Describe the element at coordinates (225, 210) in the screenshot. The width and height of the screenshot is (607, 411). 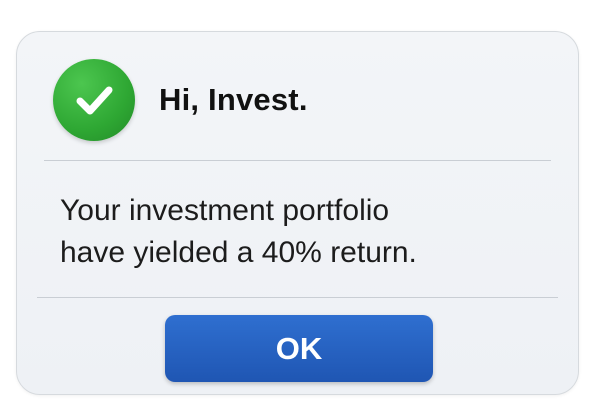
I see `message-line-1: Your investment portfolio` at that location.